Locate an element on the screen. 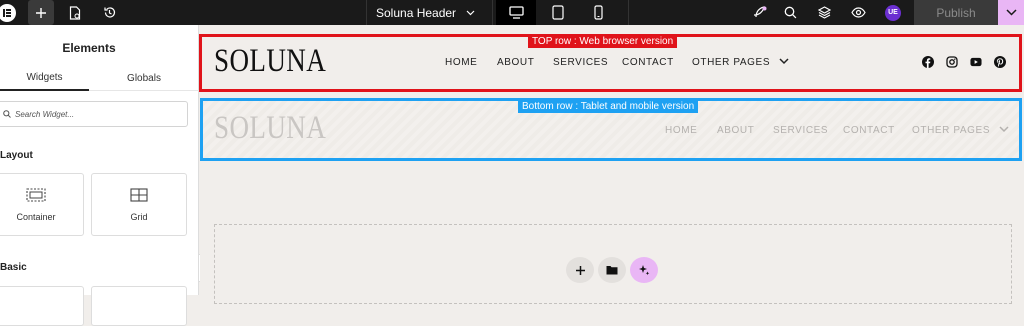 The height and width of the screenshot is (326, 1024). elementor-logo-button is located at coordinates (10, 12).